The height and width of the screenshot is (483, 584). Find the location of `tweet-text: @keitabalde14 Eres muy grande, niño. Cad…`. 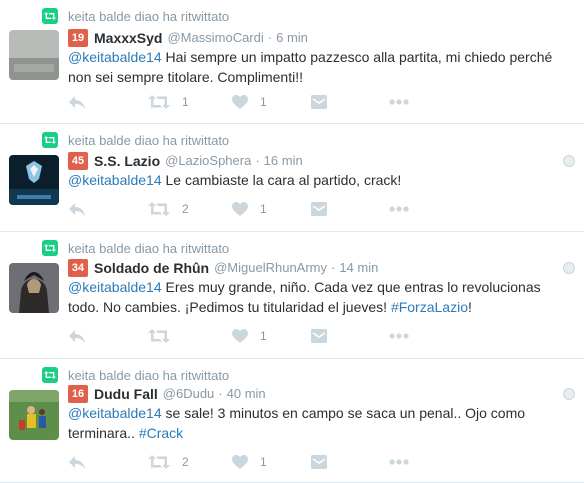

tweet-text: @keitabalde14 Eres muy grande, niño. Cad… is located at coordinates (318, 297).